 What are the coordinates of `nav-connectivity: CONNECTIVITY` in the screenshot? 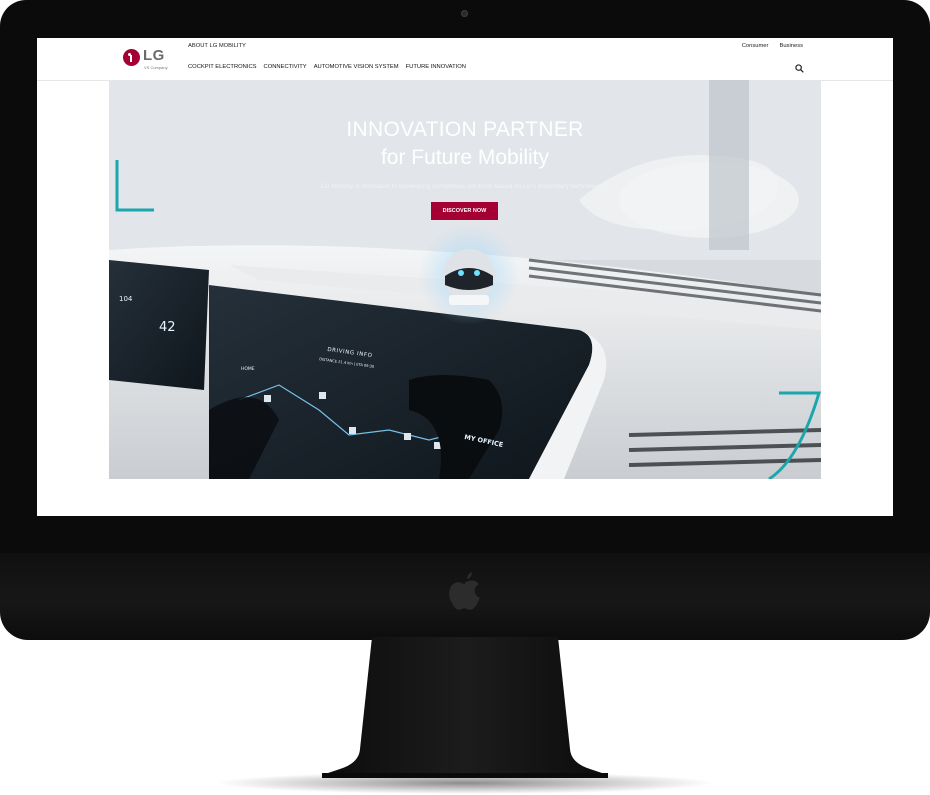 It's located at (285, 67).